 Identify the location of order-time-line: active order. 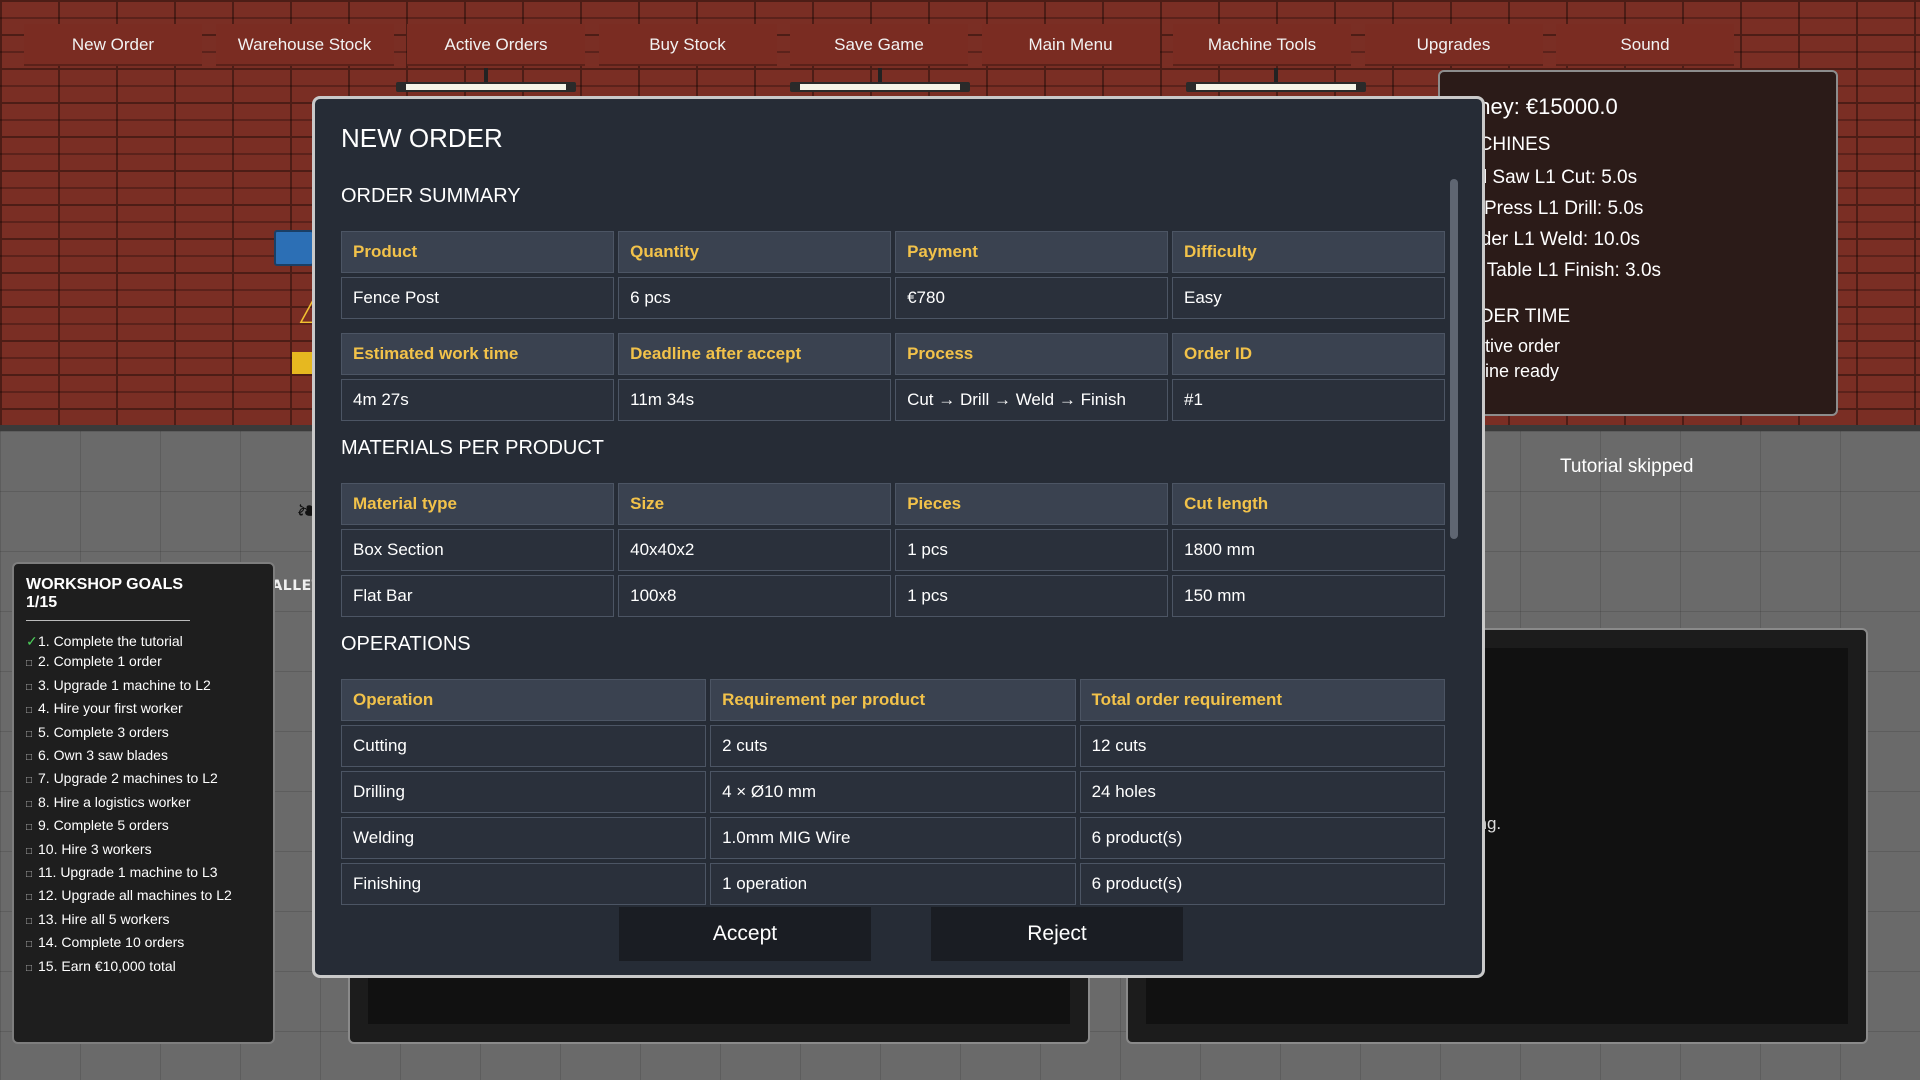
(1513, 346).